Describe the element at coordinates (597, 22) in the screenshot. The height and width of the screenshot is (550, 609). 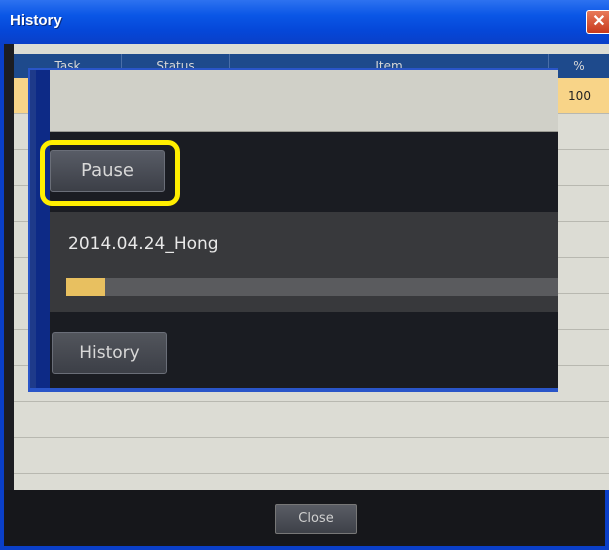
I see `close-icon: ✕` at that location.